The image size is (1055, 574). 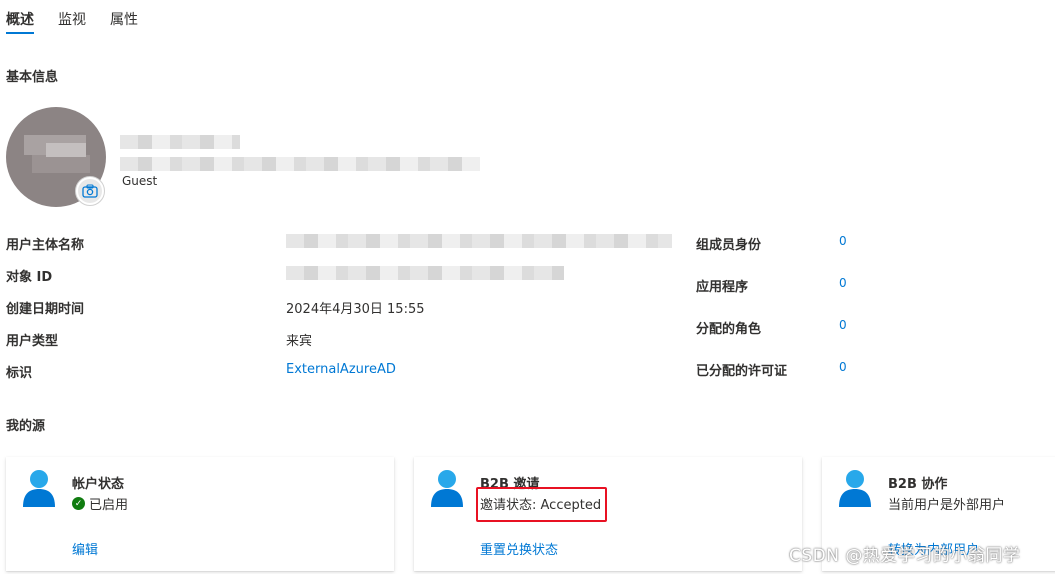 What do you see at coordinates (32, 341) in the screenshot?
I see `user-type-label: 用户类型` at bounding box center [32, 341].